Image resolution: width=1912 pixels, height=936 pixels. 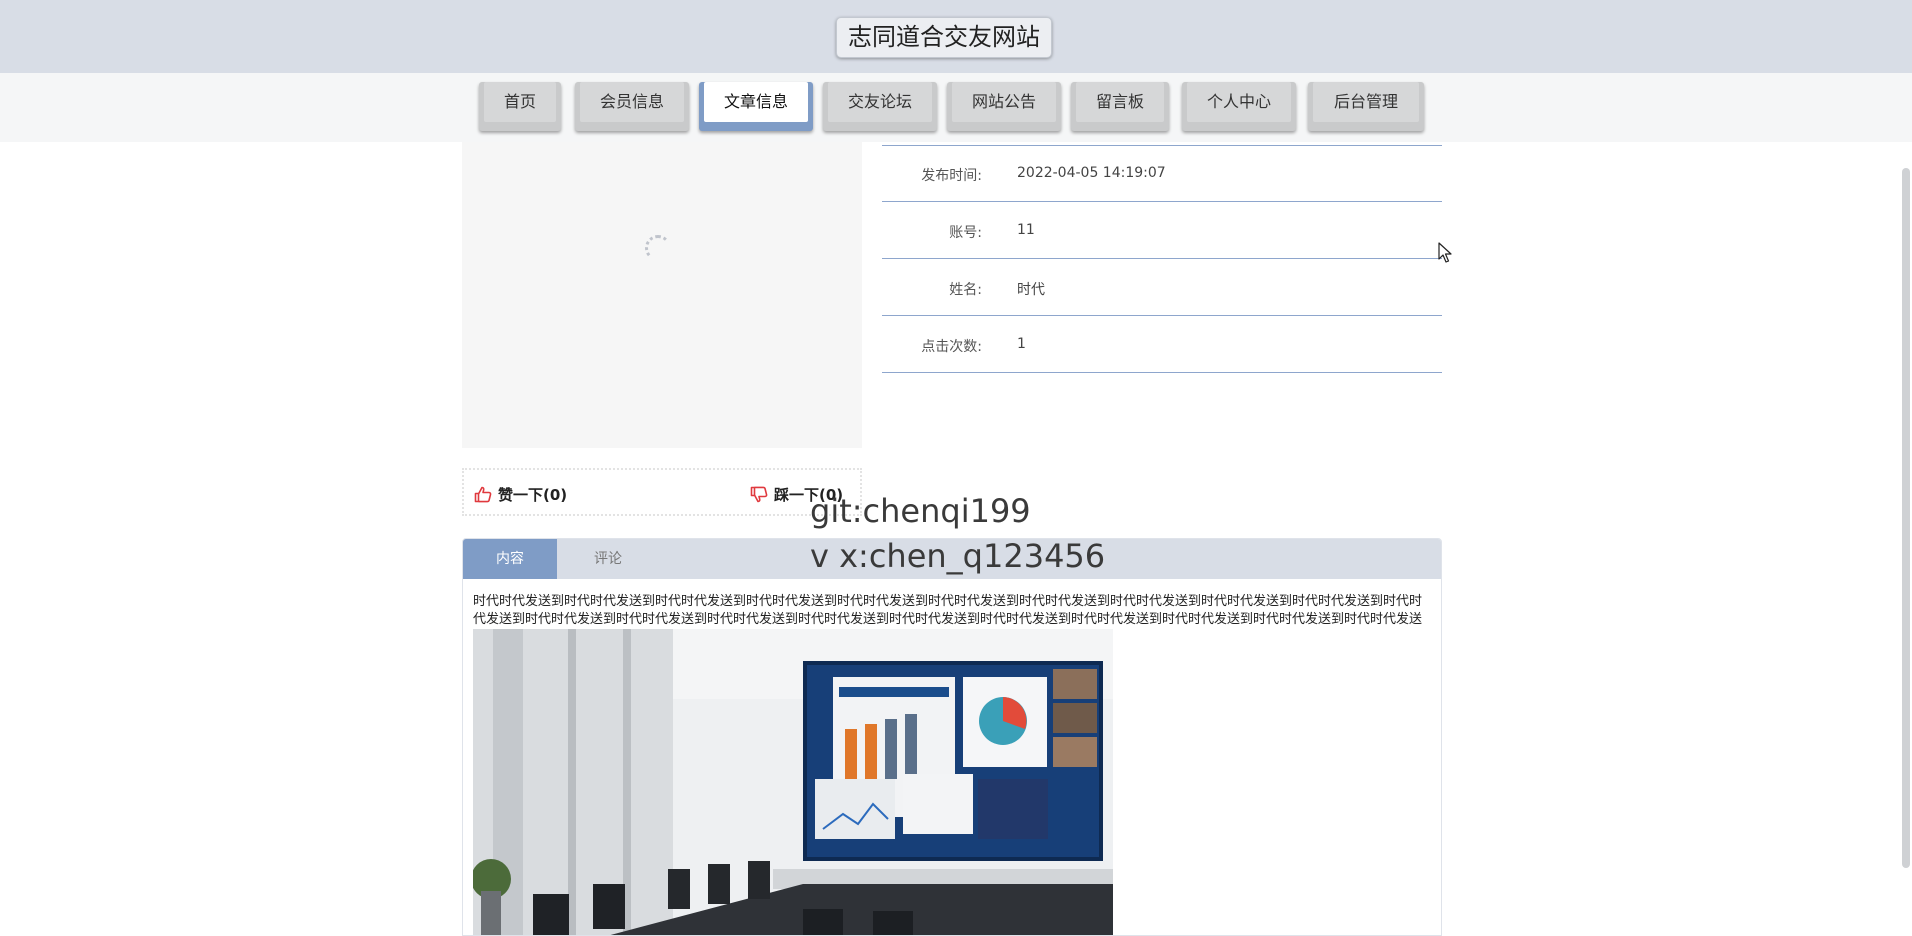 What do you see at coordinates (1031, 290) in the screenshot?
I see `detail-value: 时代` at bounding box center [1031, 290].